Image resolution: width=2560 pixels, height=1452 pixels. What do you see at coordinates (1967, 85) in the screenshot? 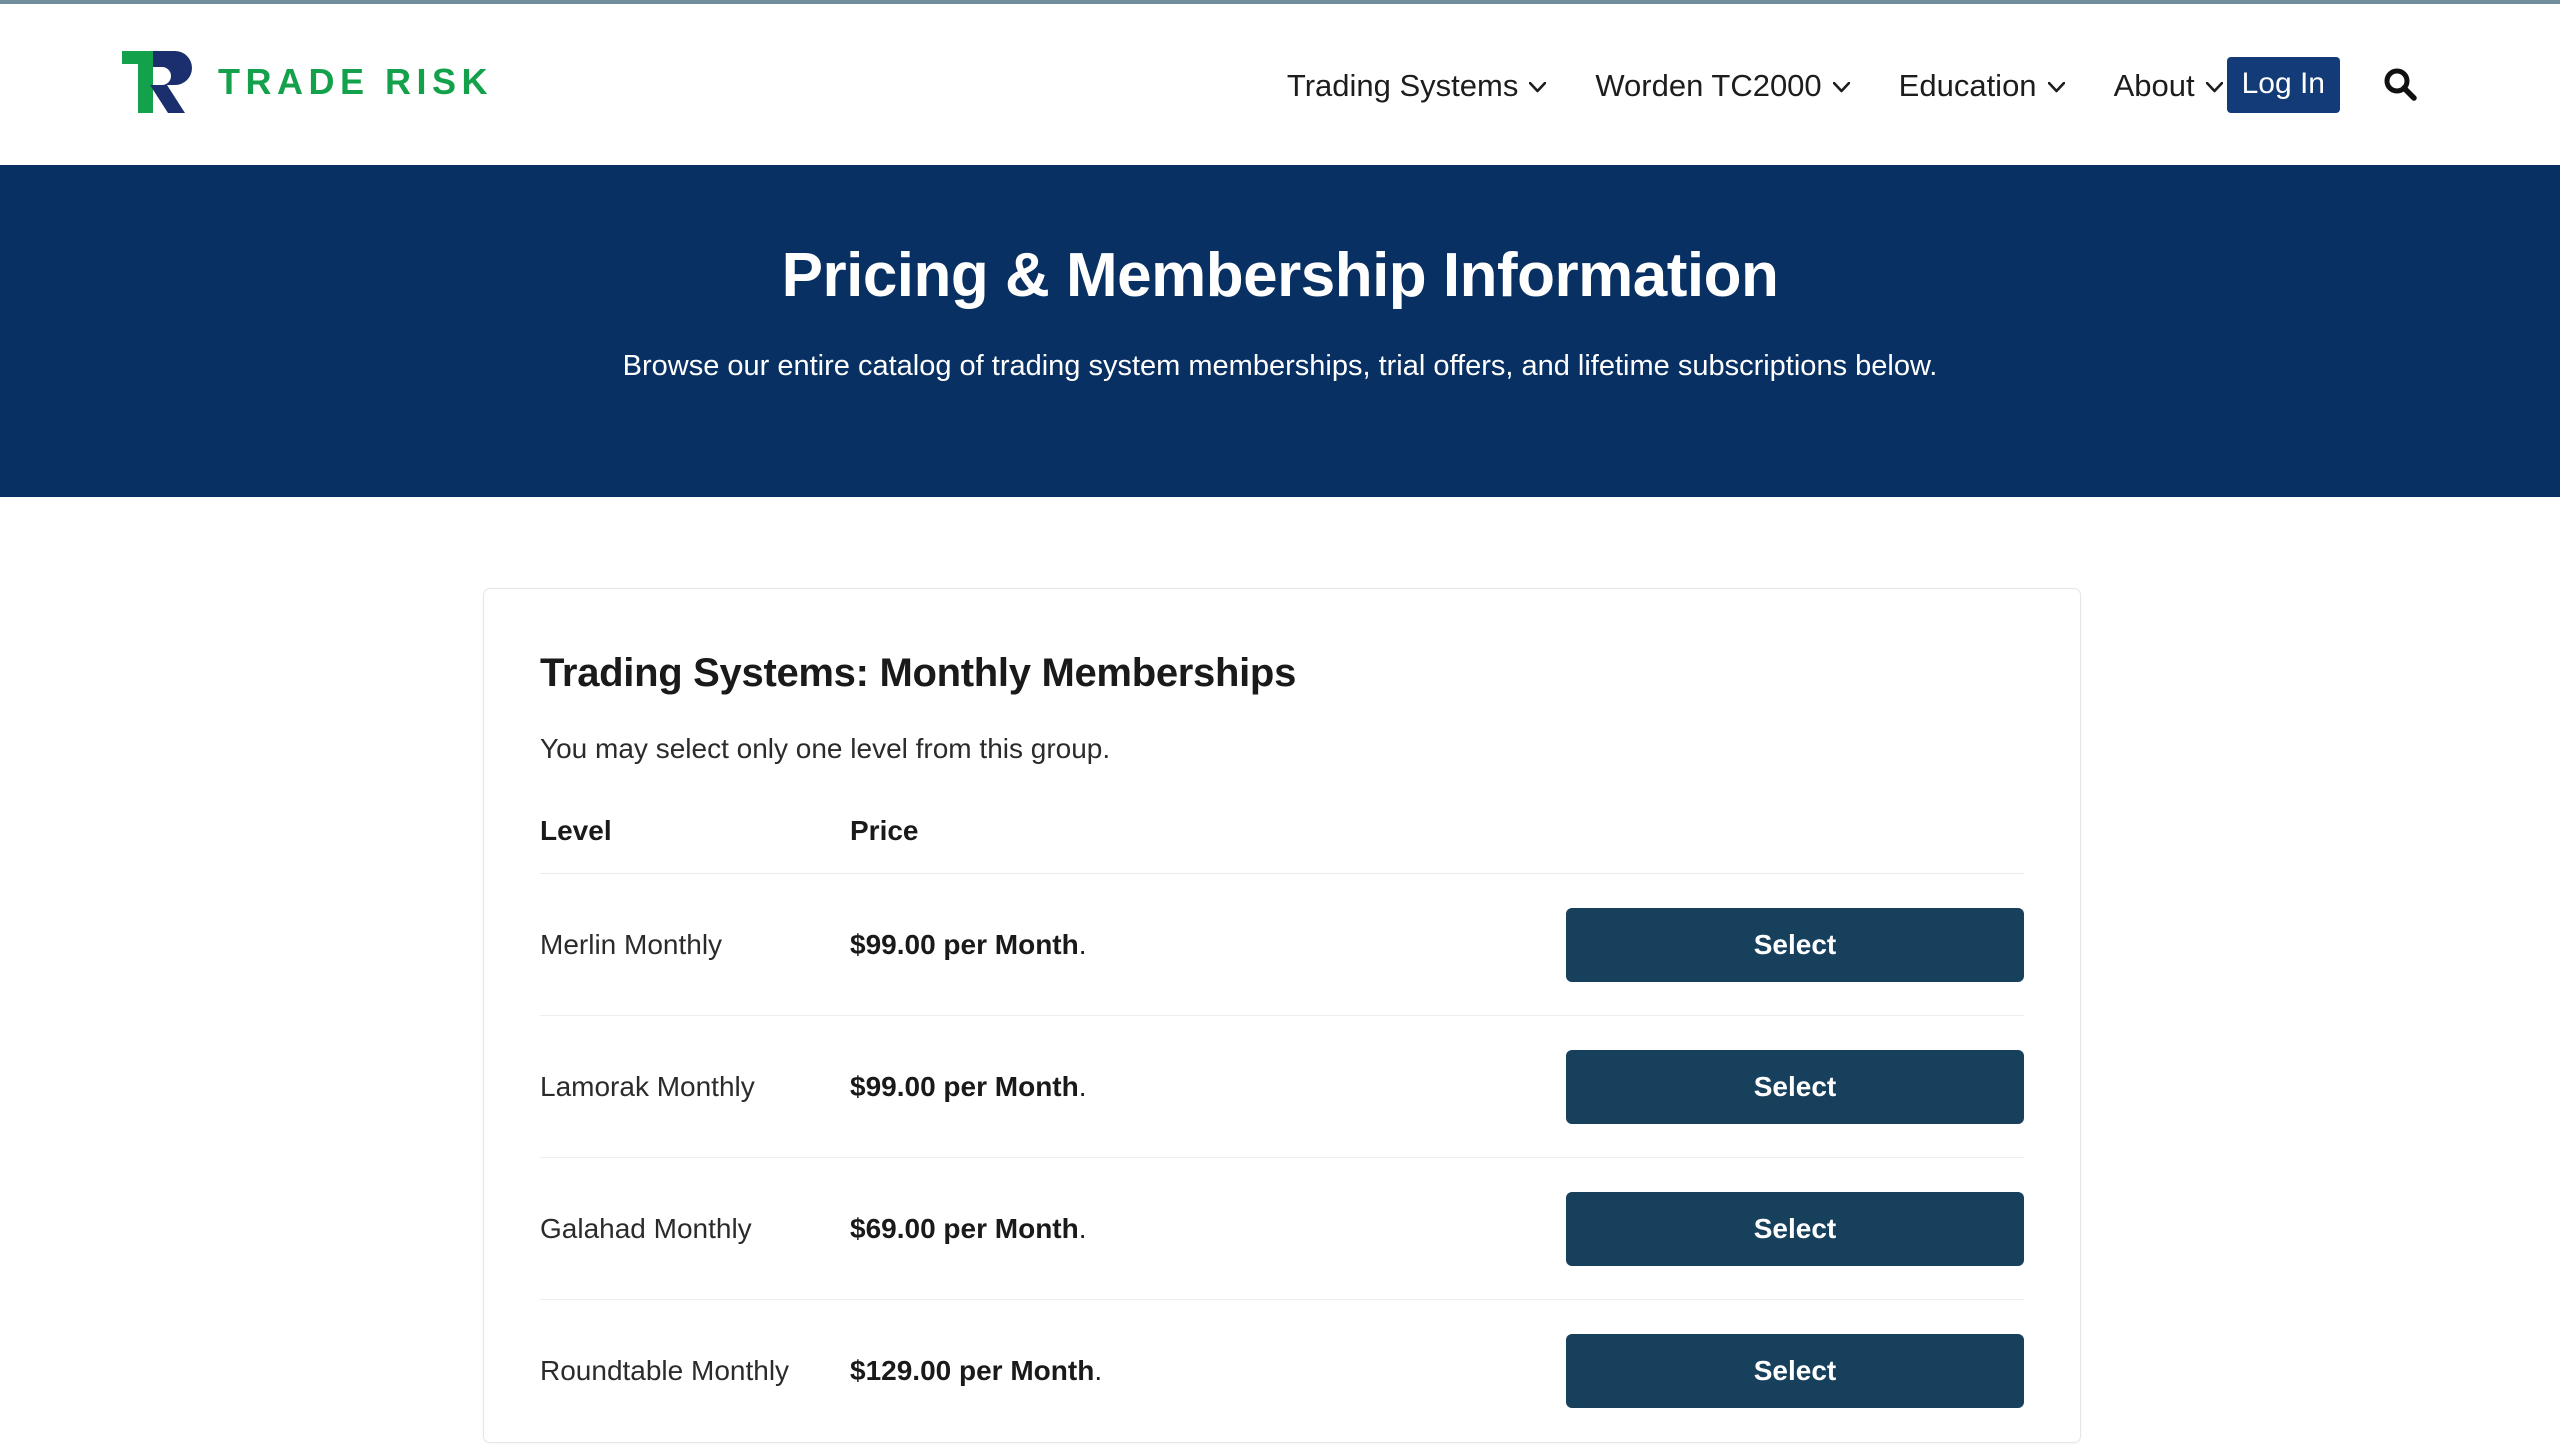
I see `nav-label-education: Education` at bounding box center [1967, 85].